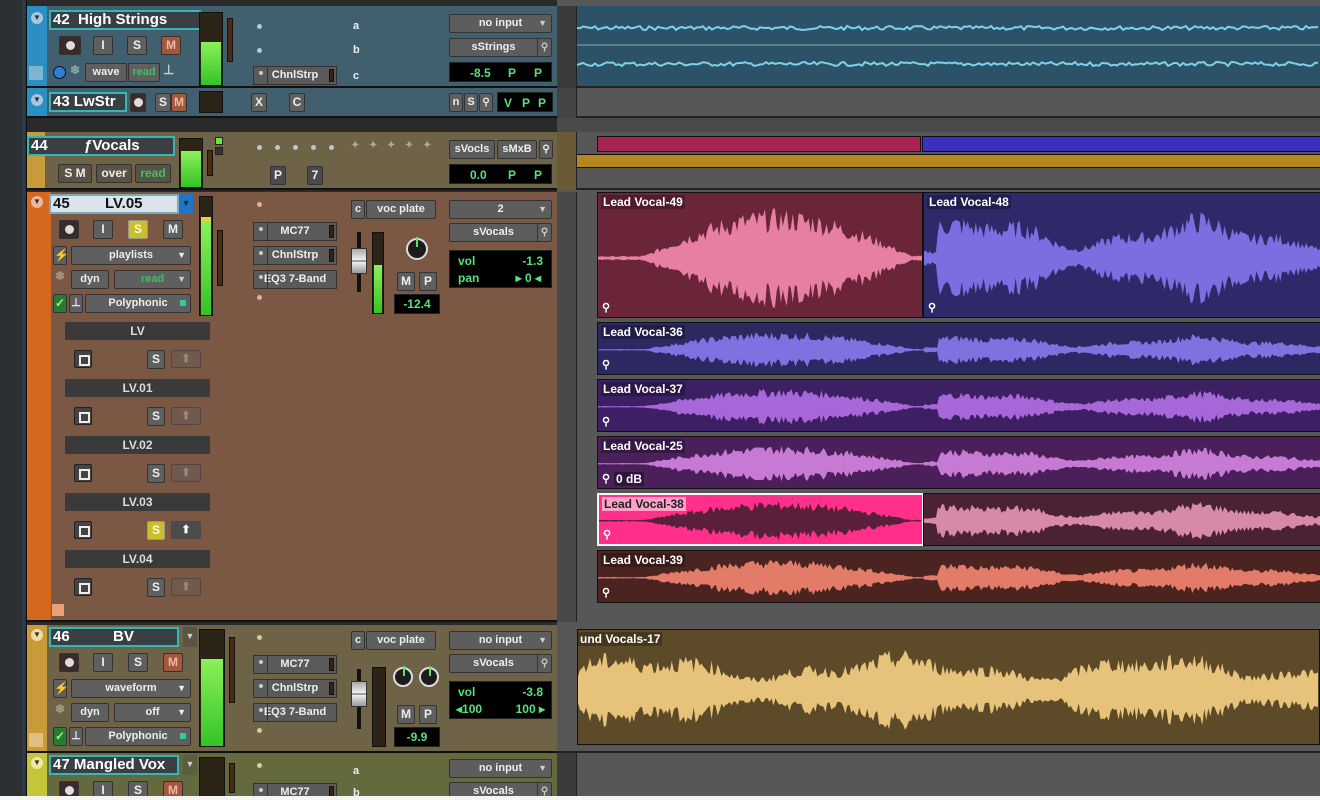 The image size is (1320, 800). I want to click on output-selector: sVocals ⚲, so click(500, 789).